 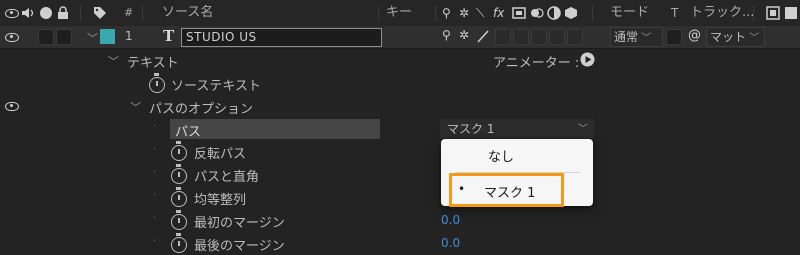 I want to click on label-tag-icon, so click(x=100, y=13).